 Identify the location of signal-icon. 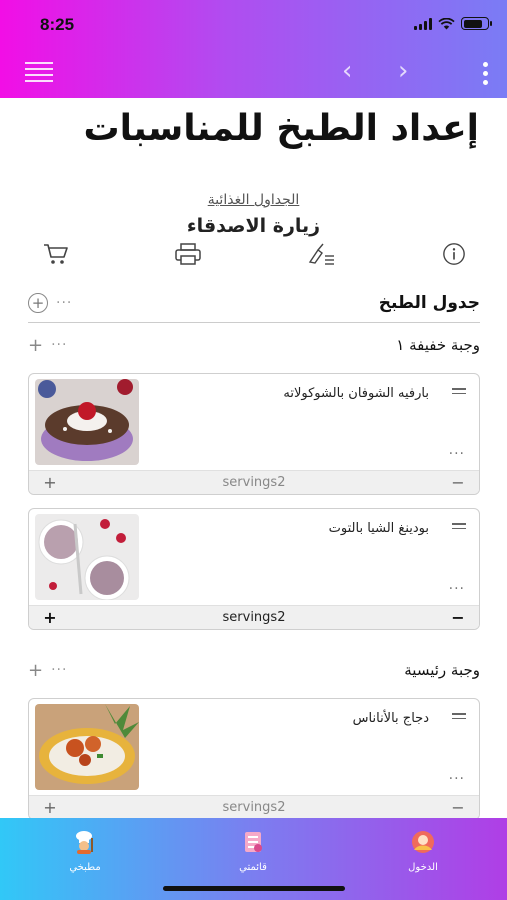
(423, 23).